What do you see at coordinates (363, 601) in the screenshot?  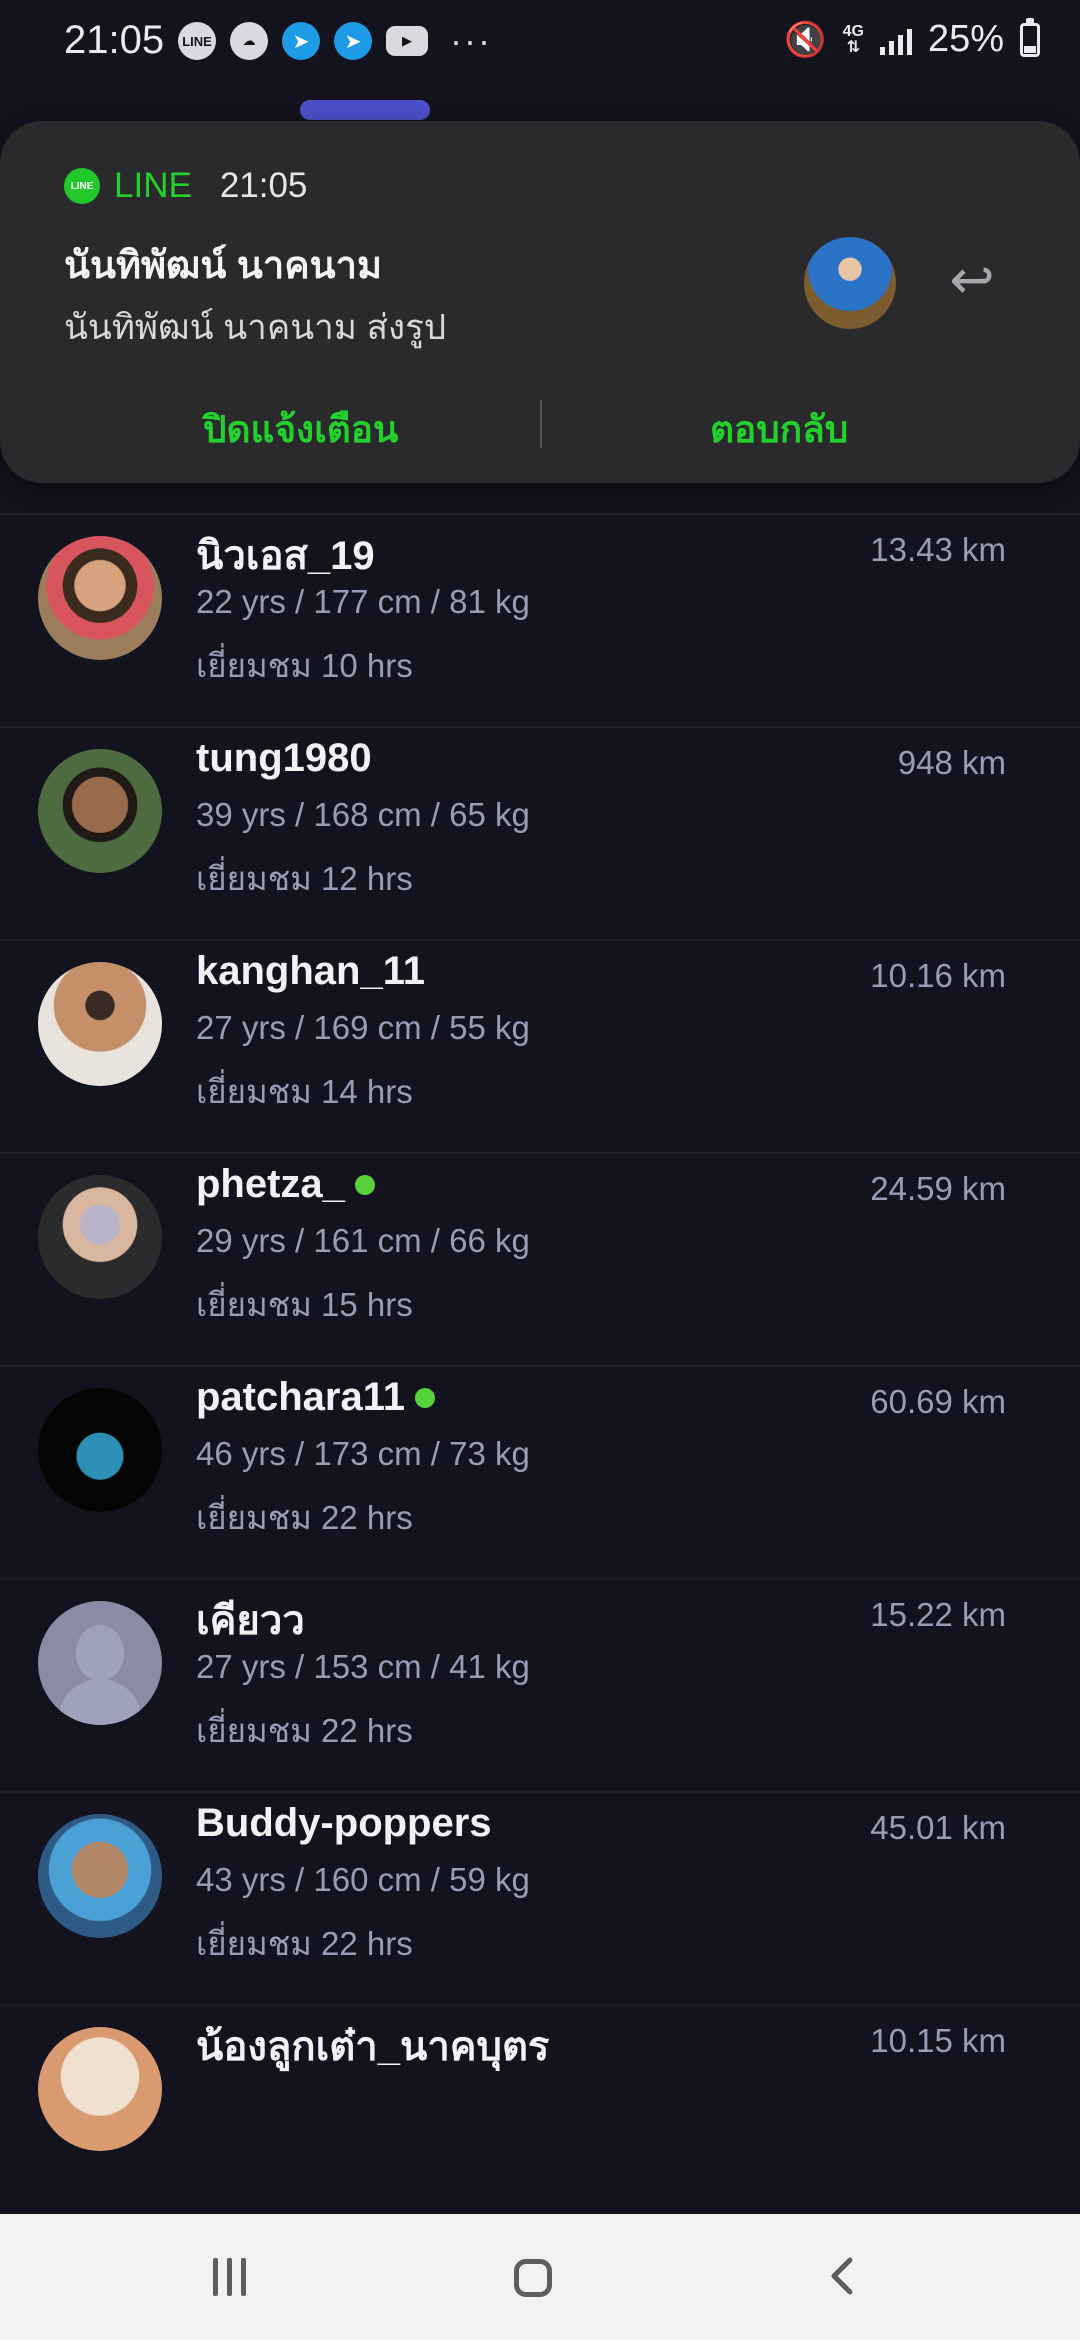 I see `user-stats: 22 yrs / 177 cm / 81 kg` at bounding box center [363, 601].